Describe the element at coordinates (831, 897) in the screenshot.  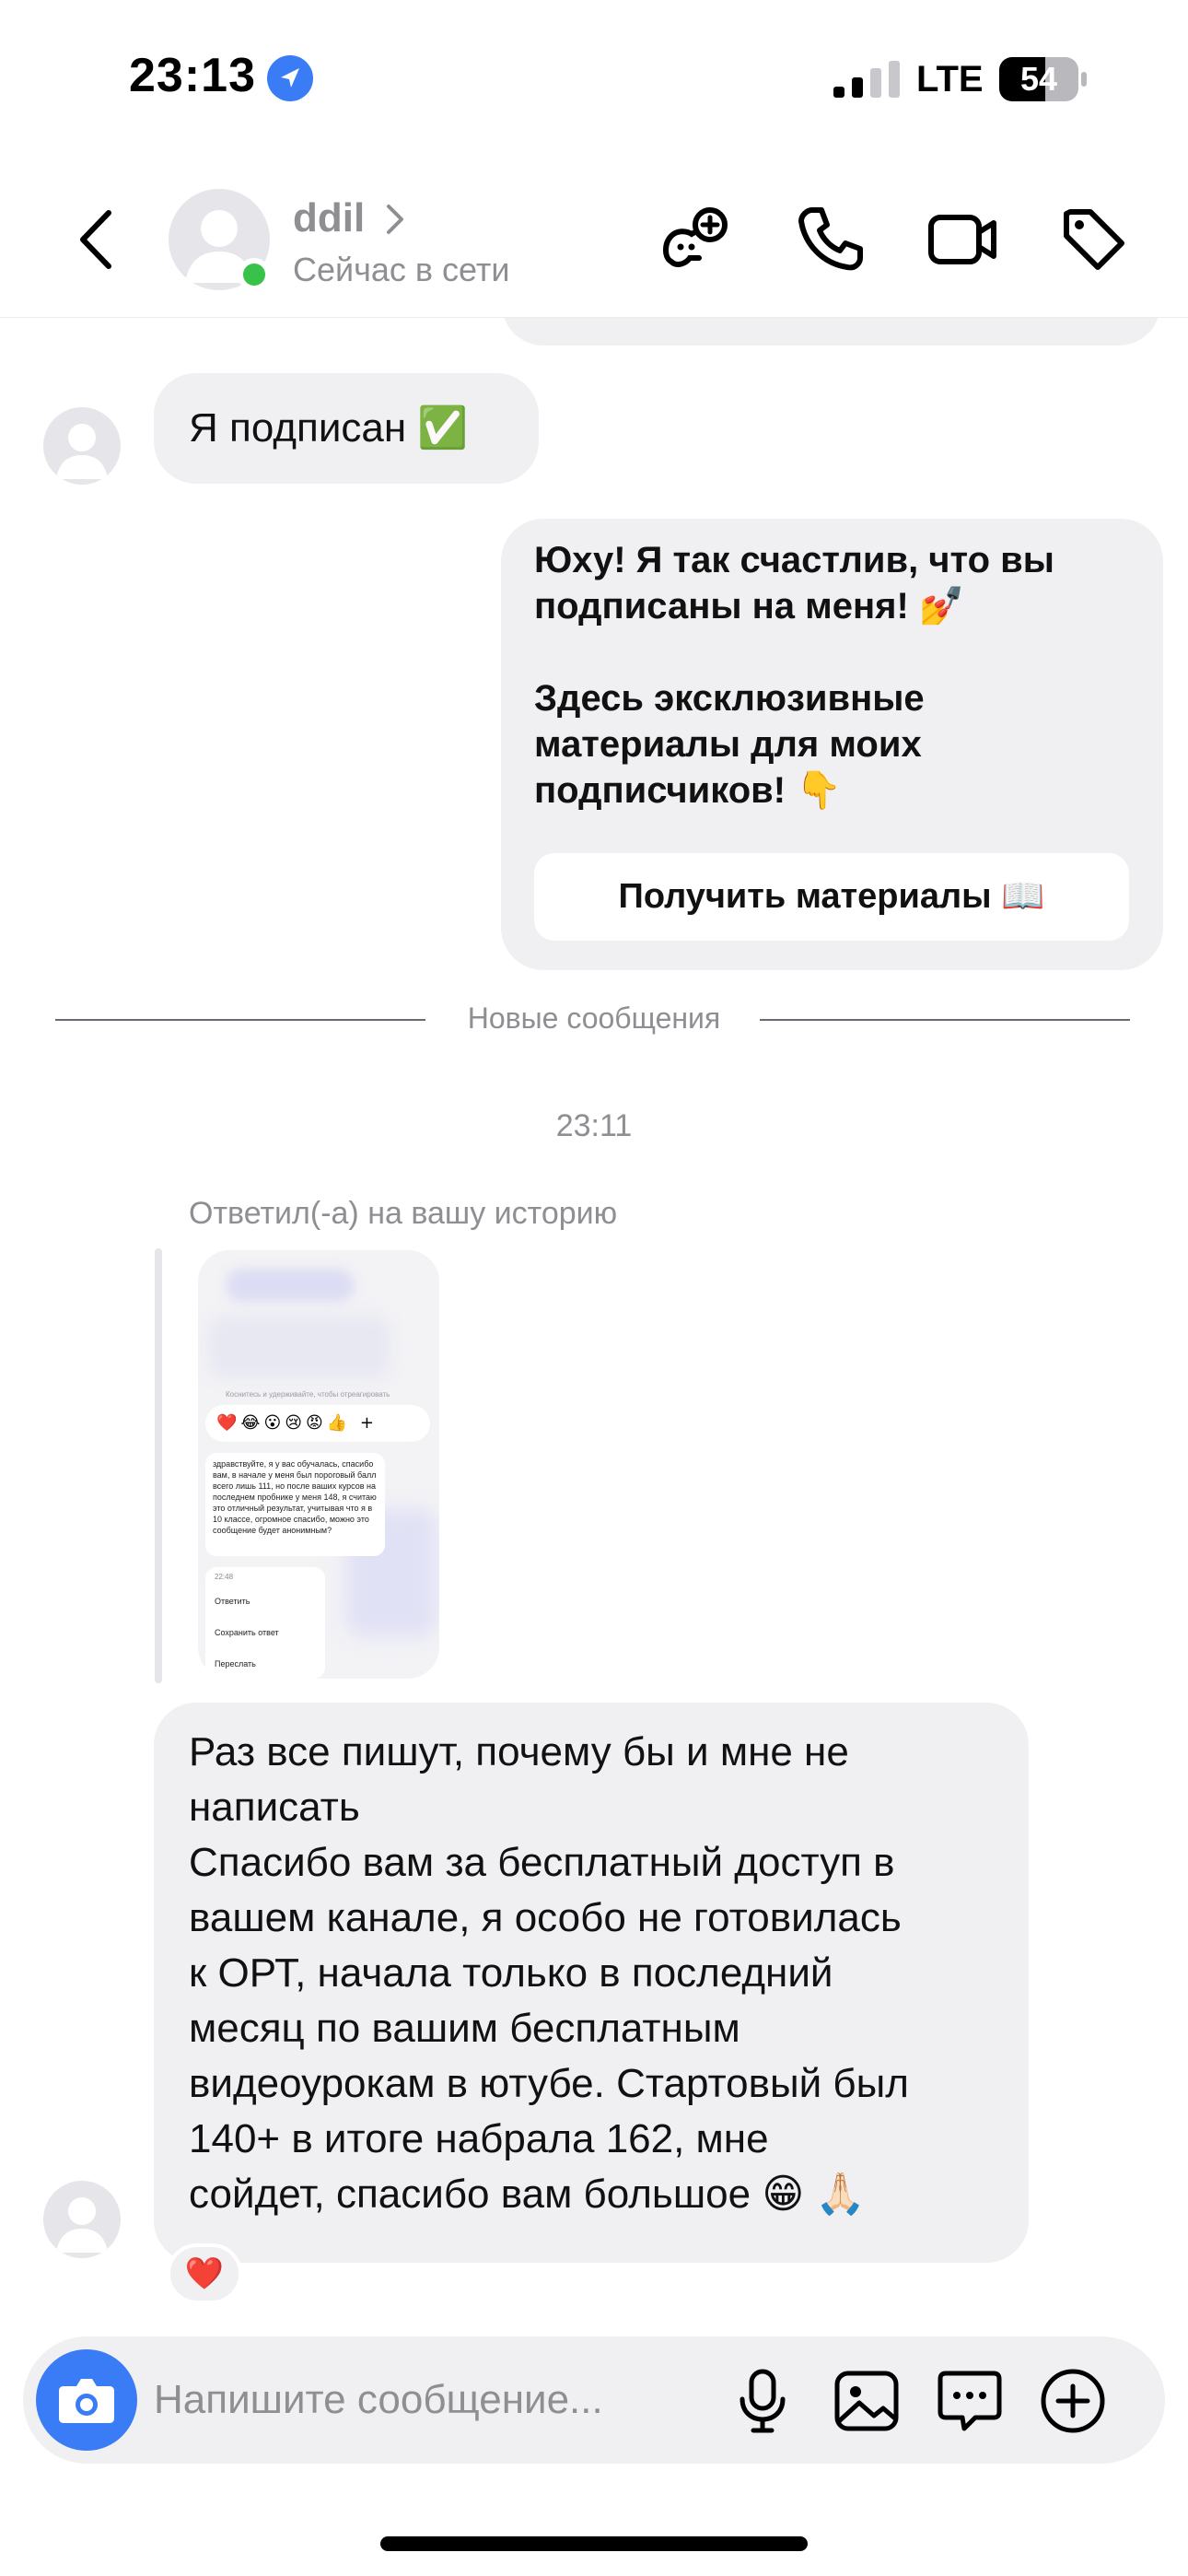
I see `get-materials-button: Получить материалы 📖` at that location.